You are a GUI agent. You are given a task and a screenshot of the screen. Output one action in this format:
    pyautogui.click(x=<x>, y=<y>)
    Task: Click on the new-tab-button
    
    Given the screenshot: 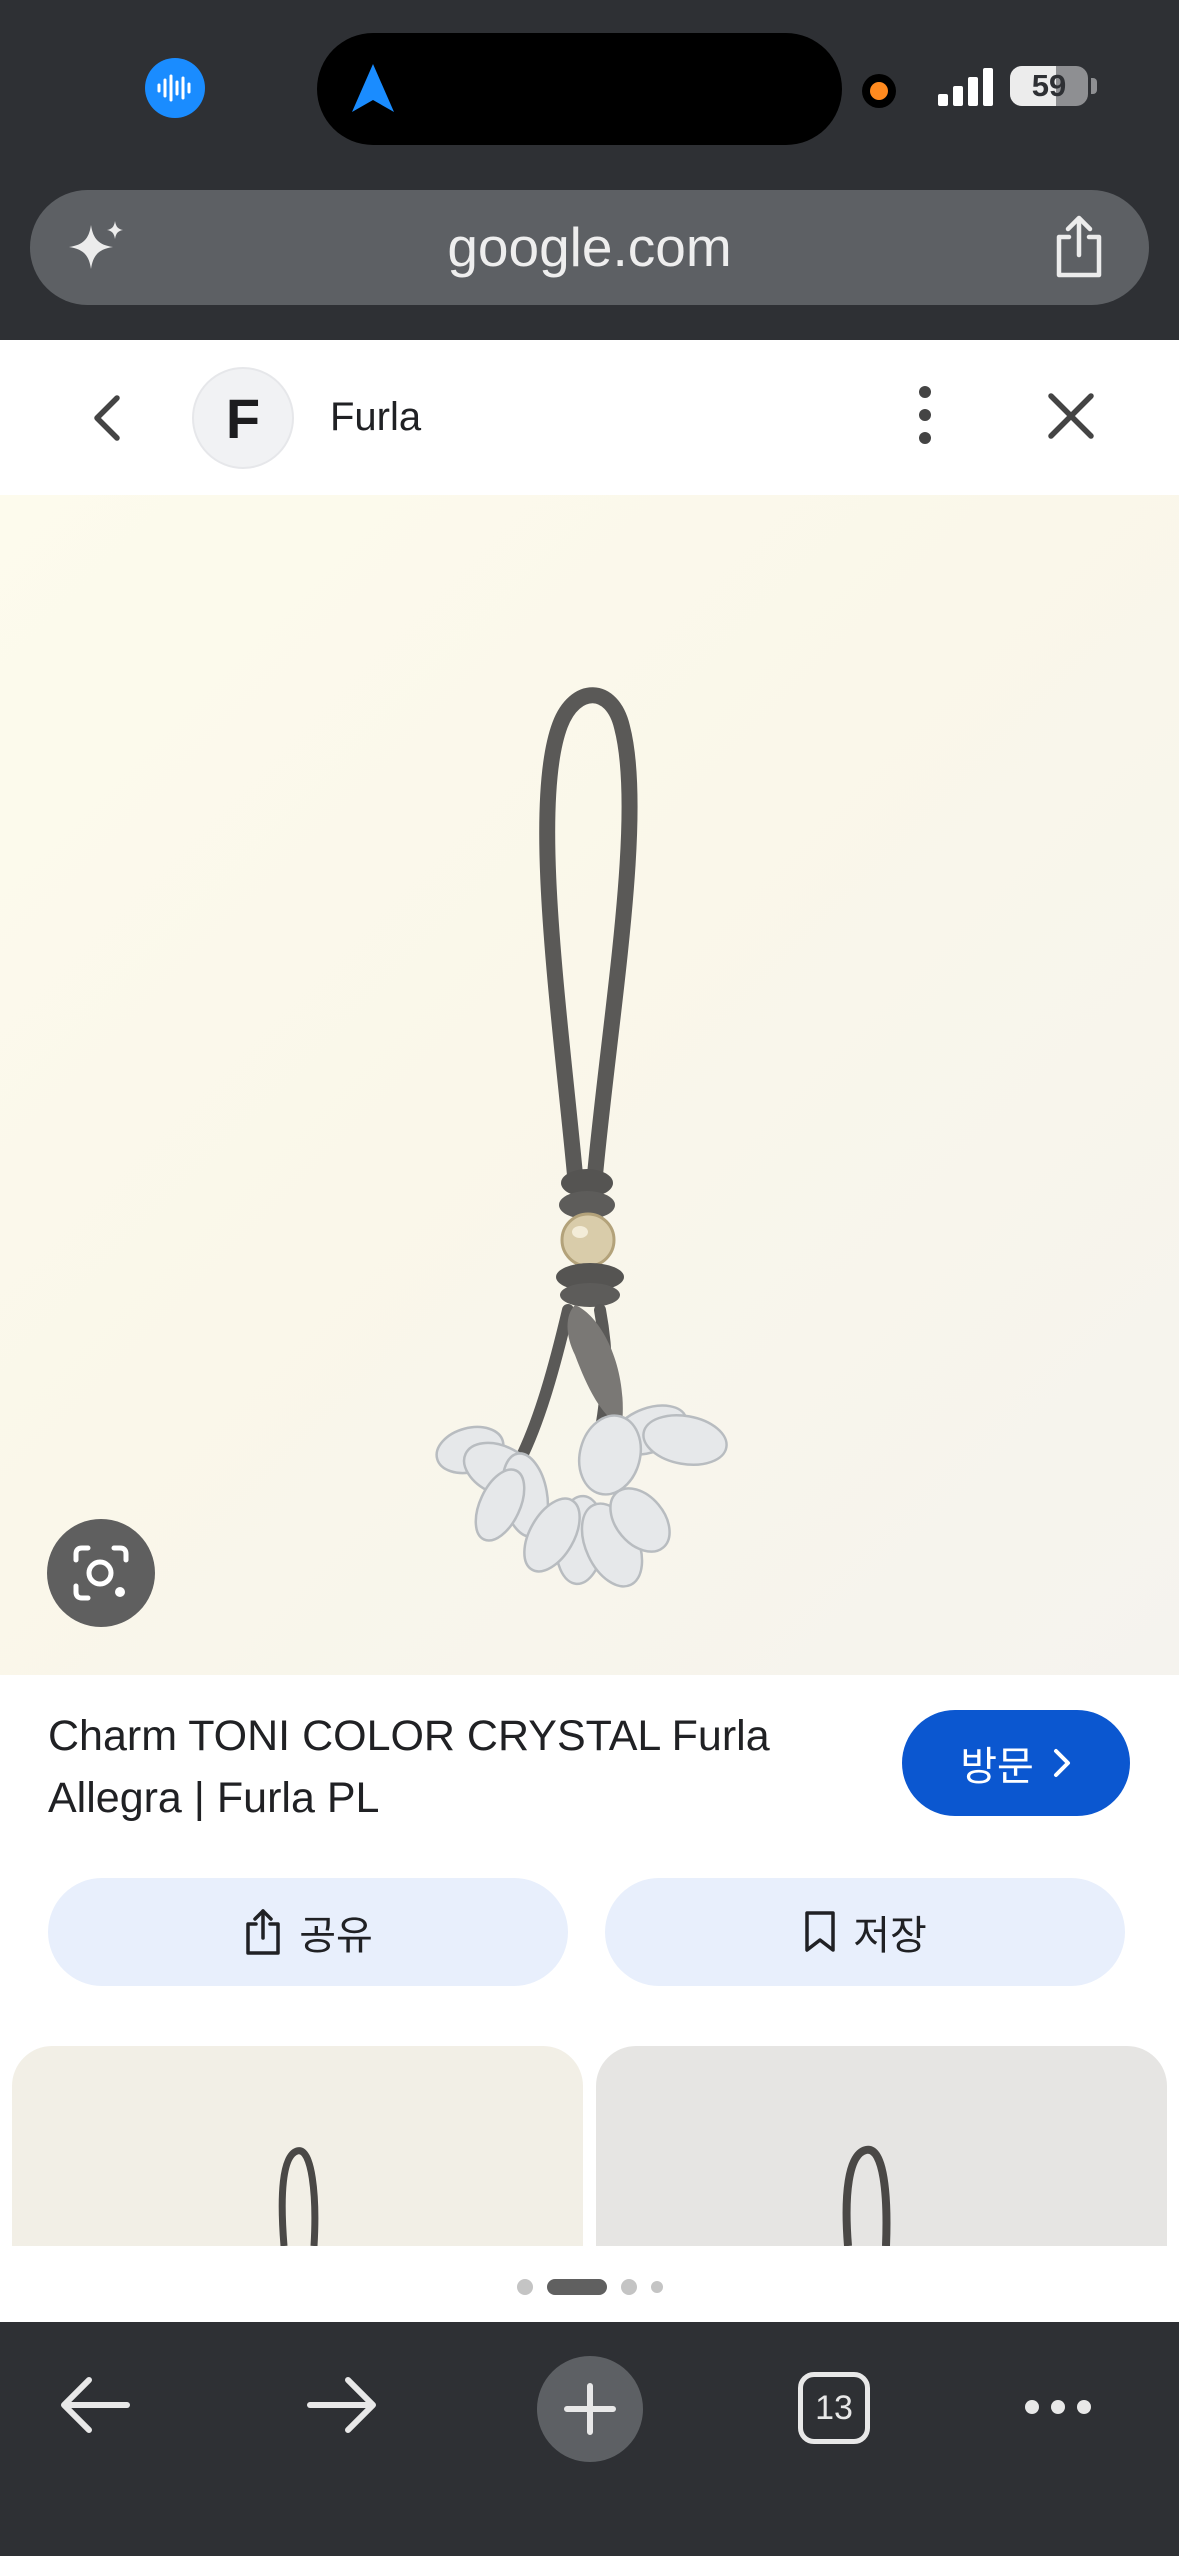 What is the action you would take?
    pyautogui.click(x=590, y=2409)
    